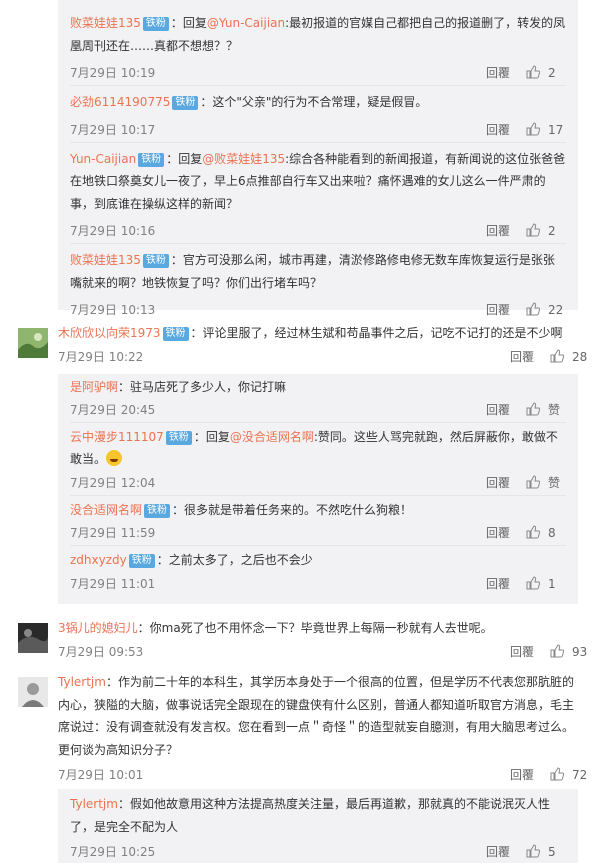 The height and width of the screenshot is (864, 612). I want to click on comment-time: 7月29日 09:53, so click(101, 651).